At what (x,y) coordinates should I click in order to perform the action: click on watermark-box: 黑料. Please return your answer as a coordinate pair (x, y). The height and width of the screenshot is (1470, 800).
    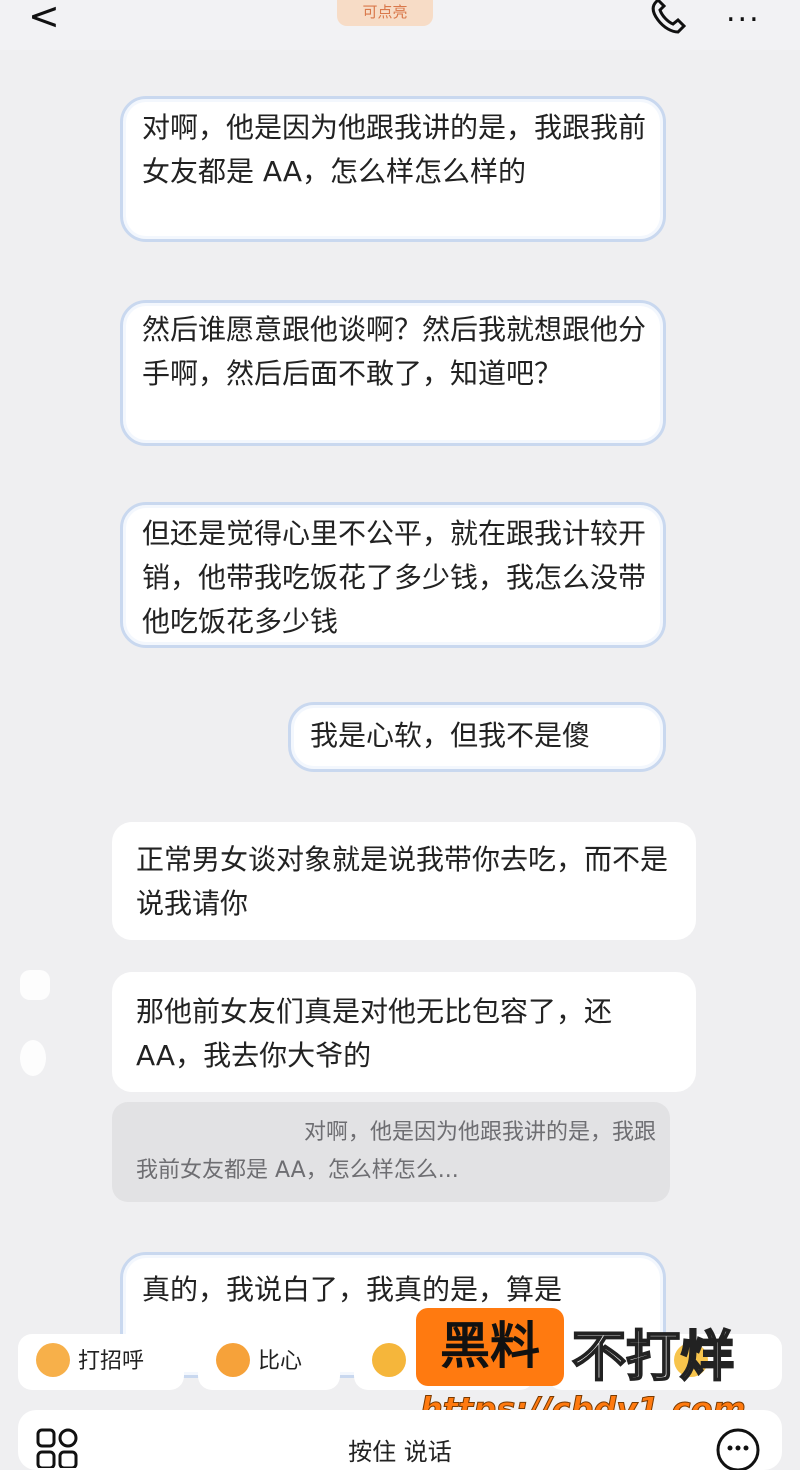
    Looking at the image, I should click on (490, 1347).